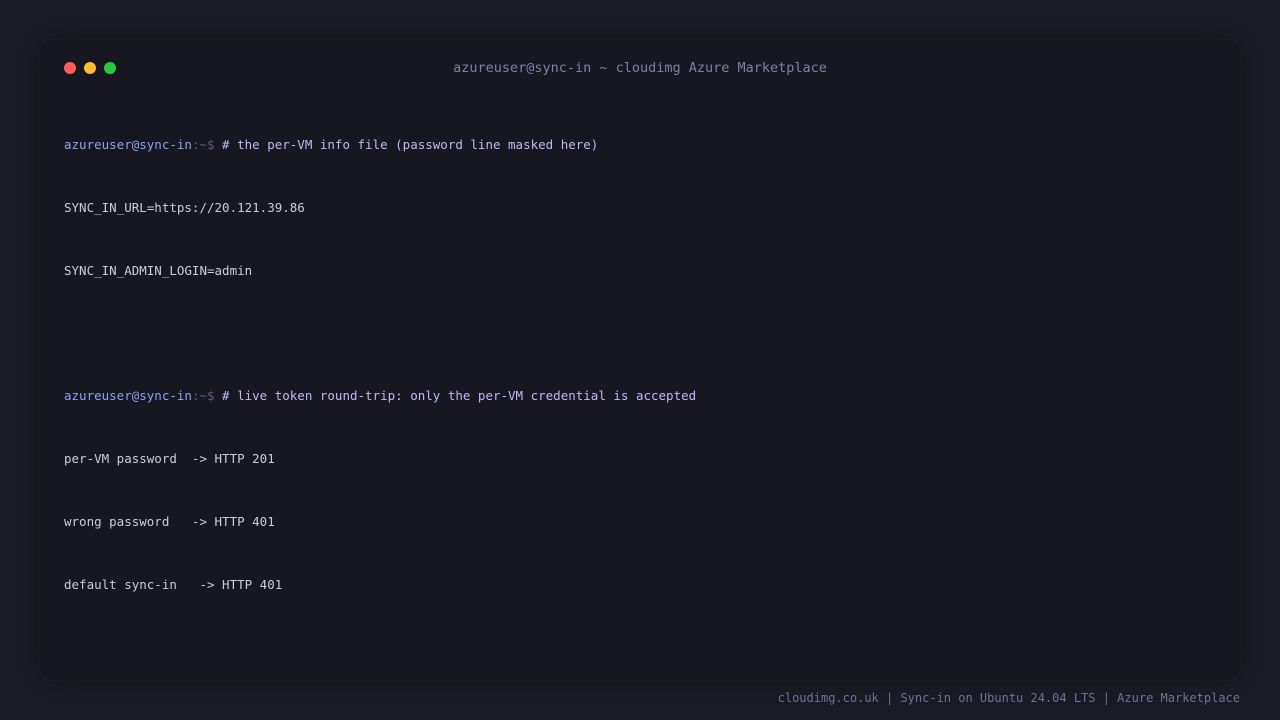  Describe the element at coordinates (169, 521) in the screenshot. I see `output-line: wrong password -> HTTP 401` at that location.